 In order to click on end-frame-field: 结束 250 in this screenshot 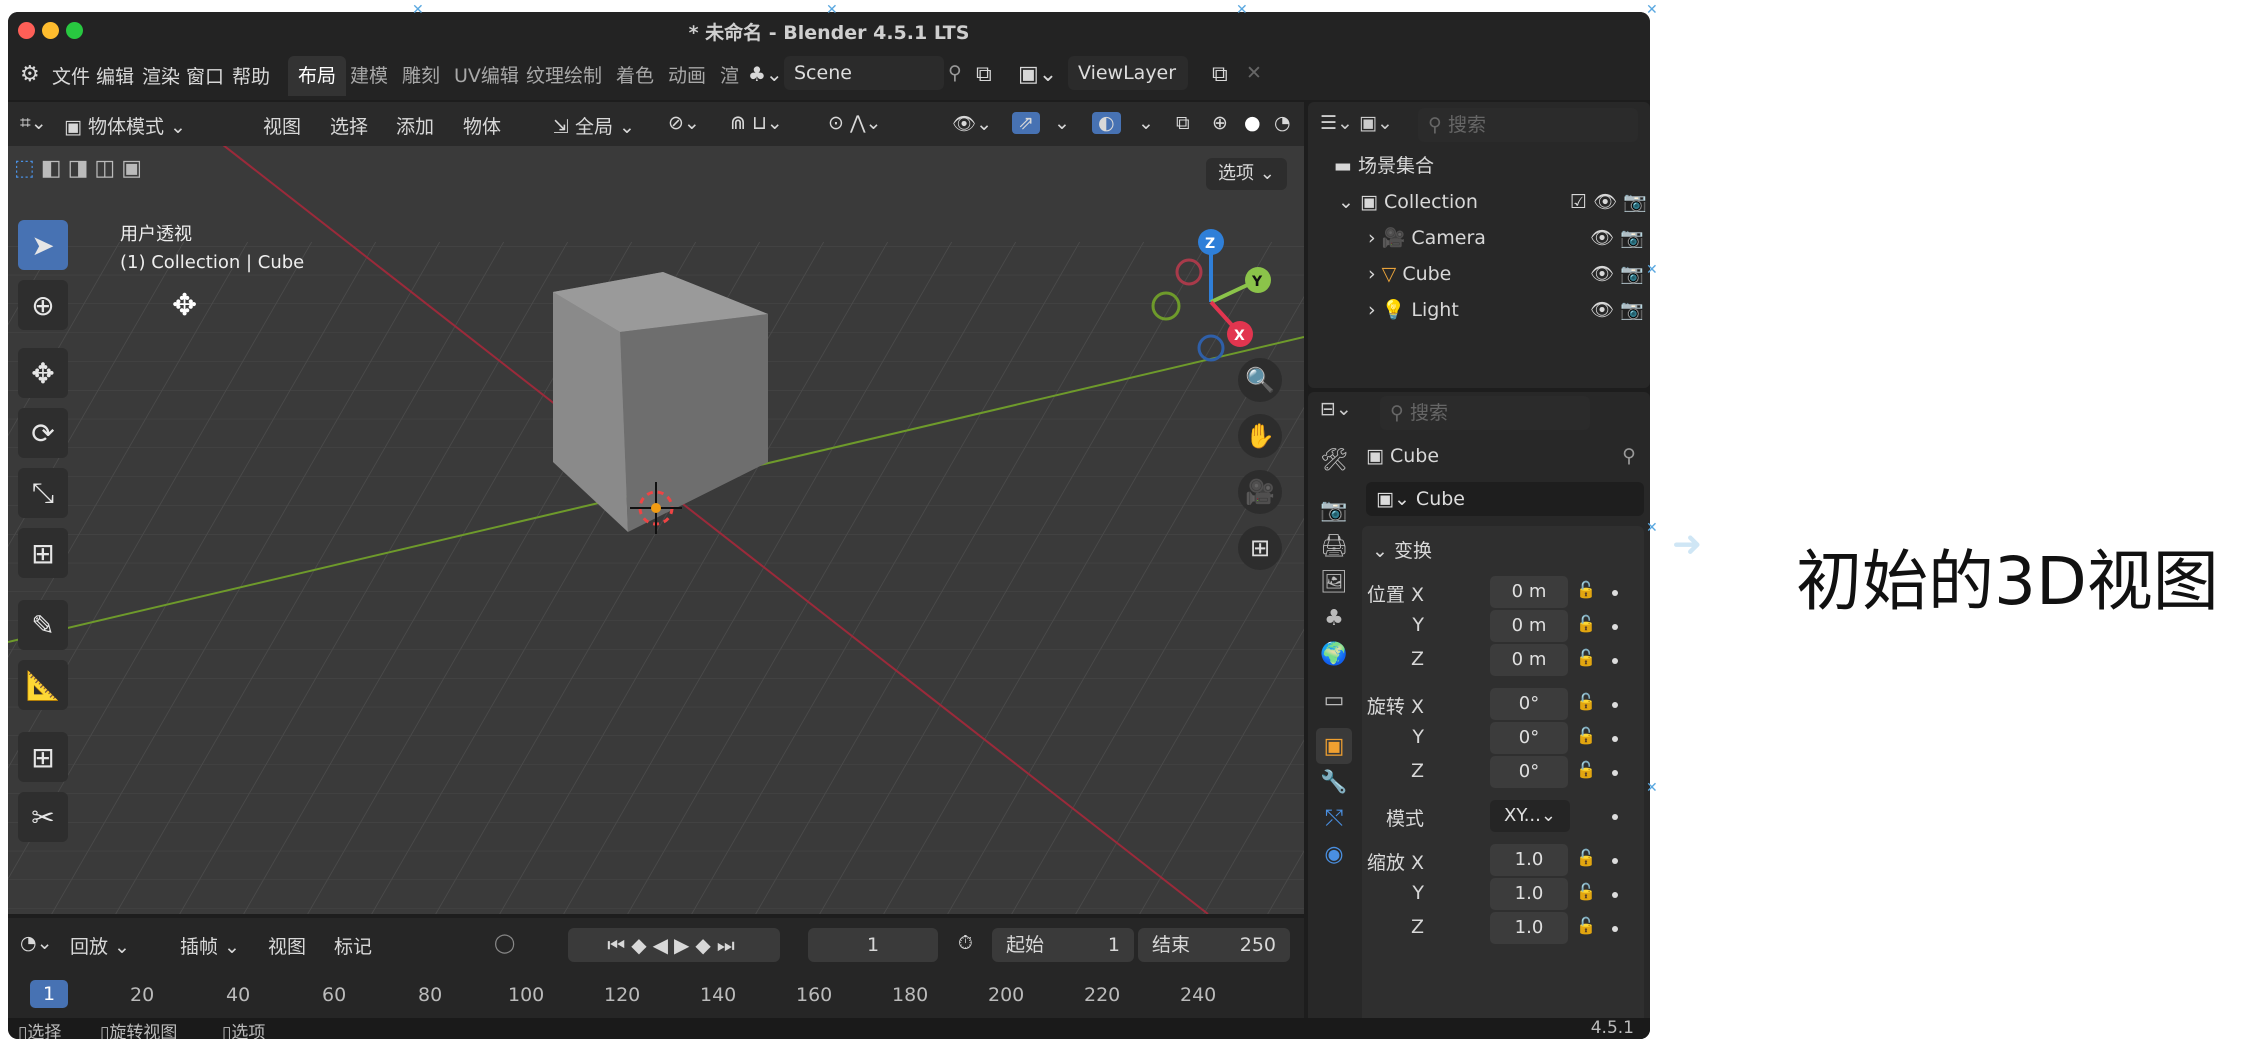, I will do `click(1214, 945)`.